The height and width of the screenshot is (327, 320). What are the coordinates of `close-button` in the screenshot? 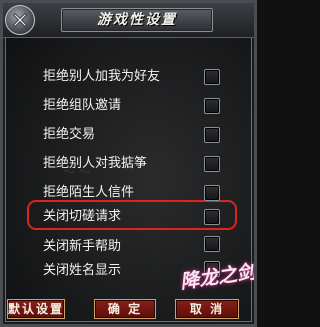 It's located at (20, 20).